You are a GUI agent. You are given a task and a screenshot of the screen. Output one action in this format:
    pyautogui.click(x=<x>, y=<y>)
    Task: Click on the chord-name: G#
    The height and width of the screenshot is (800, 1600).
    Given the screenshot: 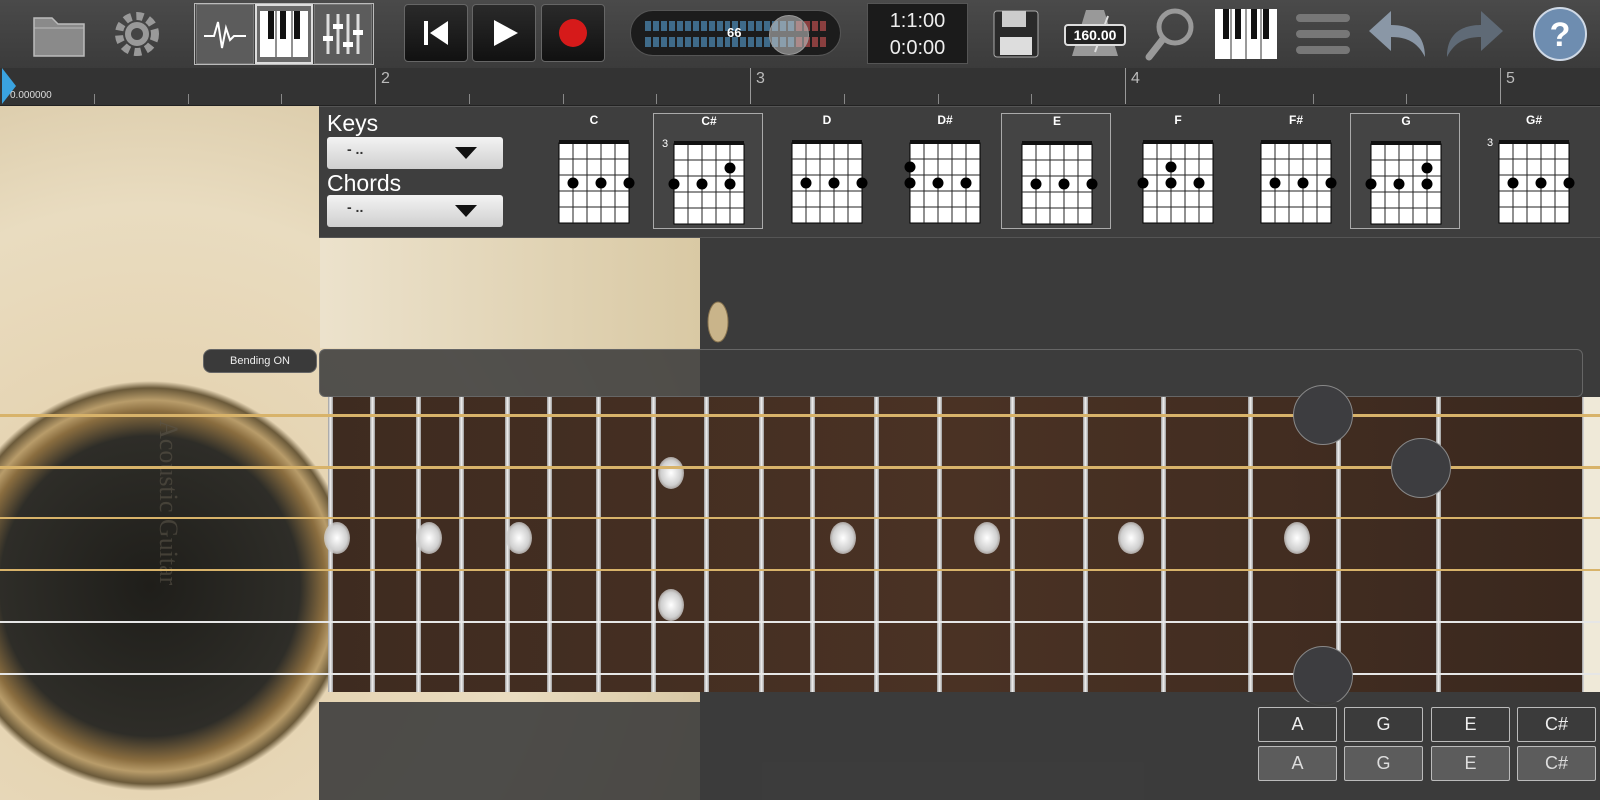 What is the action you would take?
    pyautogui.click(x=1533, y=120)
    